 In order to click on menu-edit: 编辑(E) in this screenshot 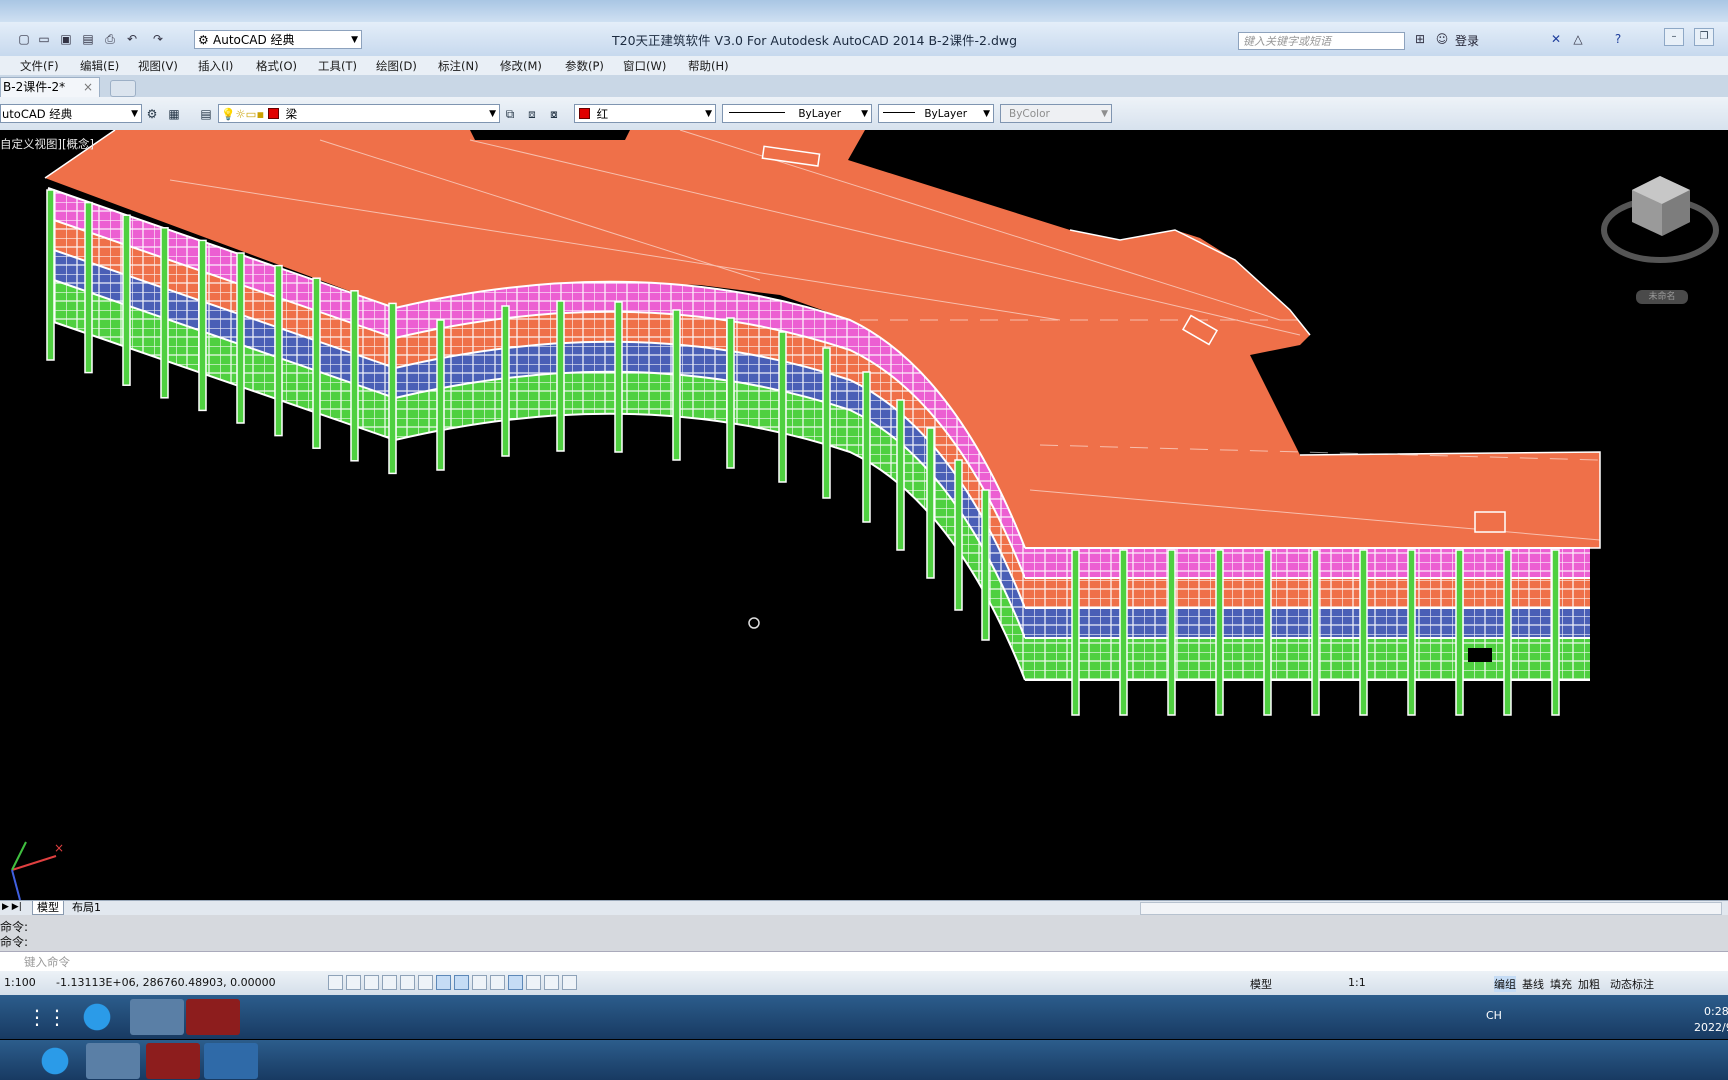, I will do `click(99, 66)`.